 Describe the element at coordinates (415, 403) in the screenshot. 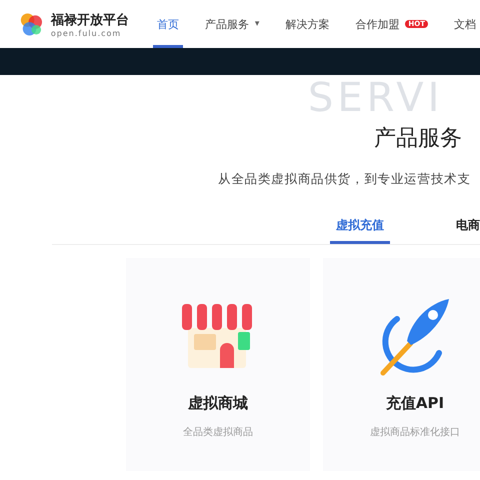

I see `card-title: 充值API` at that location.